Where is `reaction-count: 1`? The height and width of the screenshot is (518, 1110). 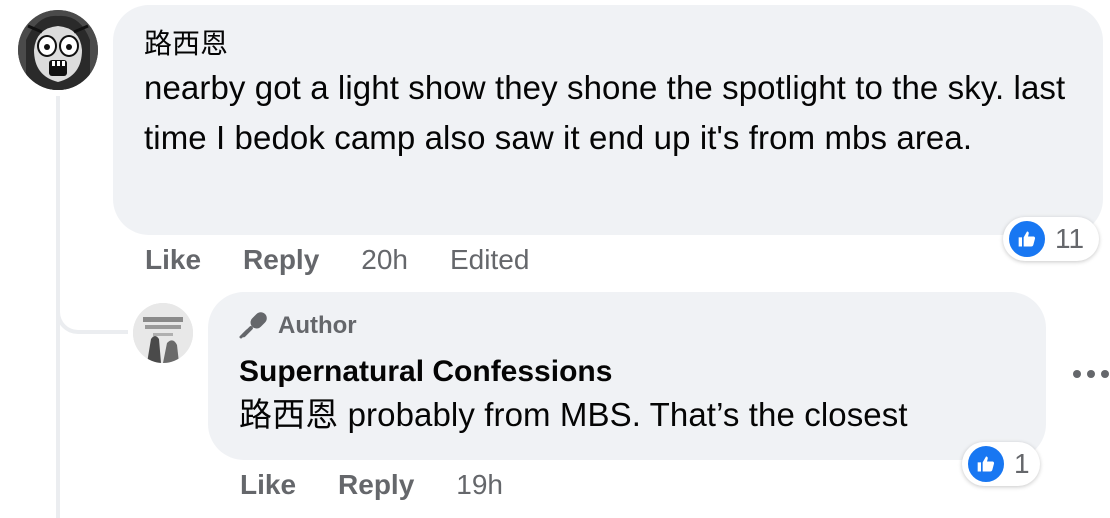 reaction-count: 1 is located at coordinates (1022, 463).